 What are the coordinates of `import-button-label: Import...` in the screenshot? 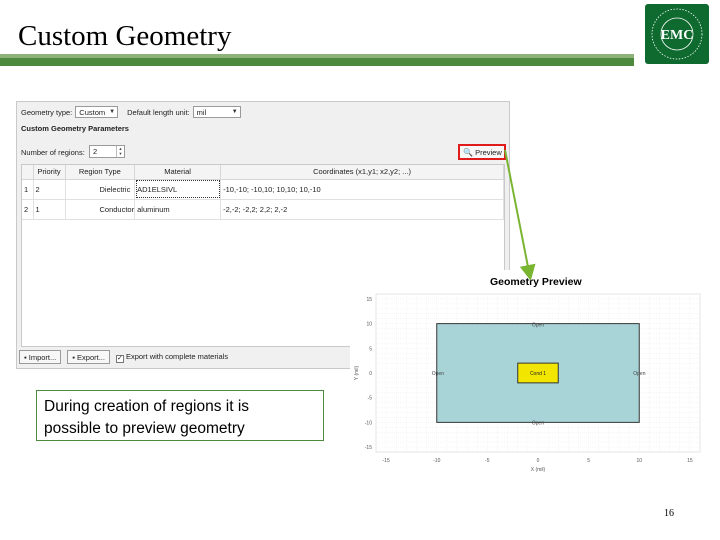 It's located at (42, 357).